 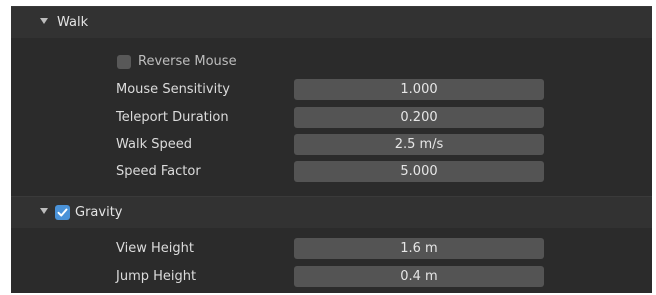 I want to click on gravity-checkbox, so click(x=62, y=212).